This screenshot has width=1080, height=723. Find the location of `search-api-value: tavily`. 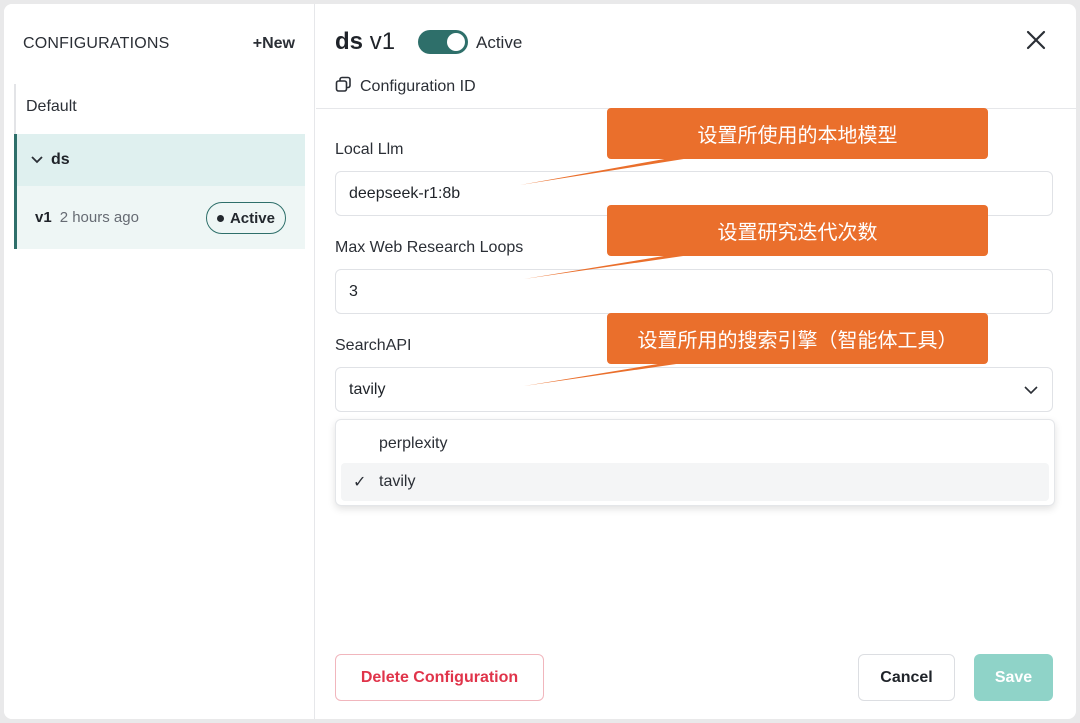

search-api-value: tavily is located at coordinates (367, 389).